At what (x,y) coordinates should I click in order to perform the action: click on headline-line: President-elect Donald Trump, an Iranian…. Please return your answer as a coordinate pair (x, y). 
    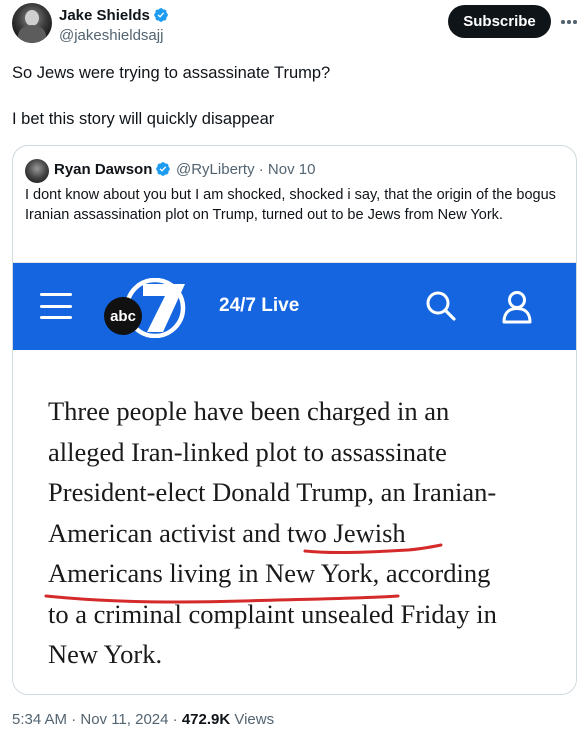
    Looking at the image, I should click on (272, 492).